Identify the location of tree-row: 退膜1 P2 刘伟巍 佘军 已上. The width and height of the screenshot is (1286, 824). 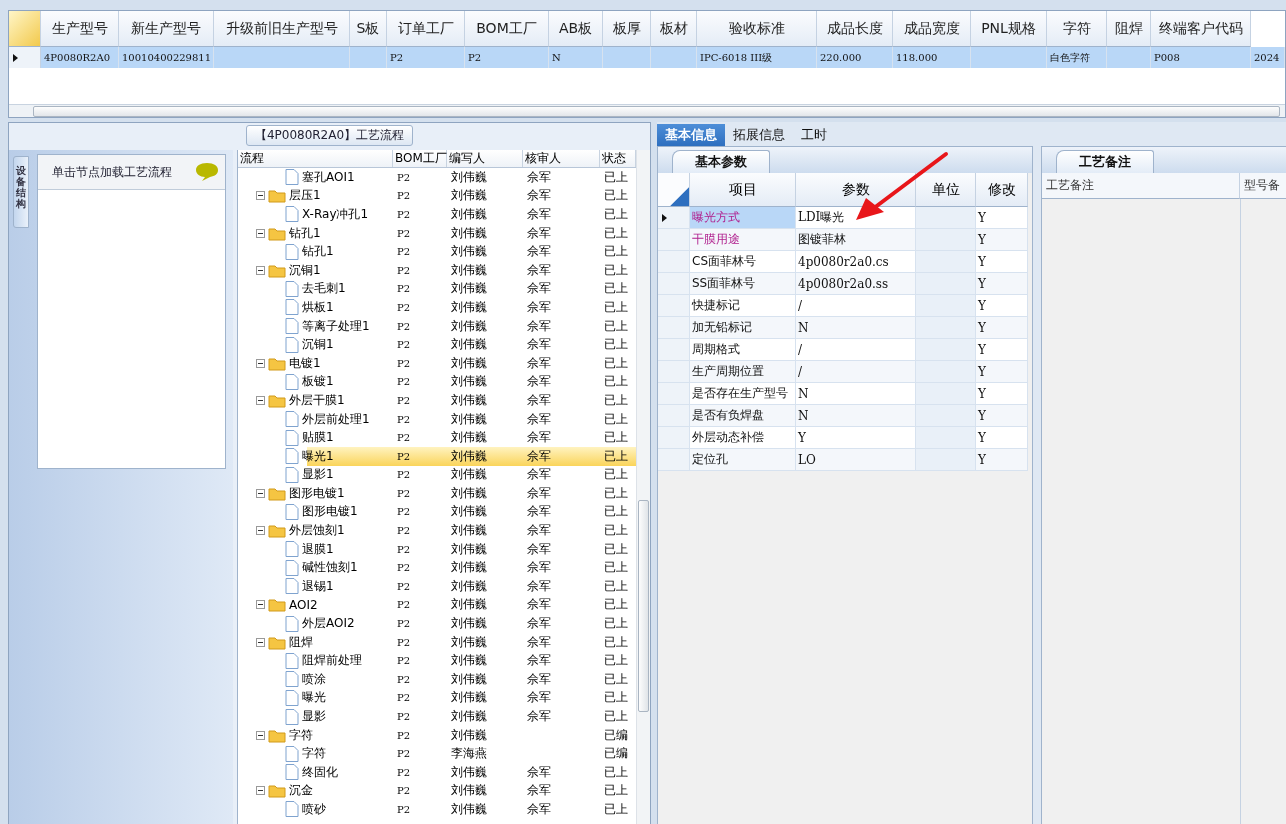
(437, 549).